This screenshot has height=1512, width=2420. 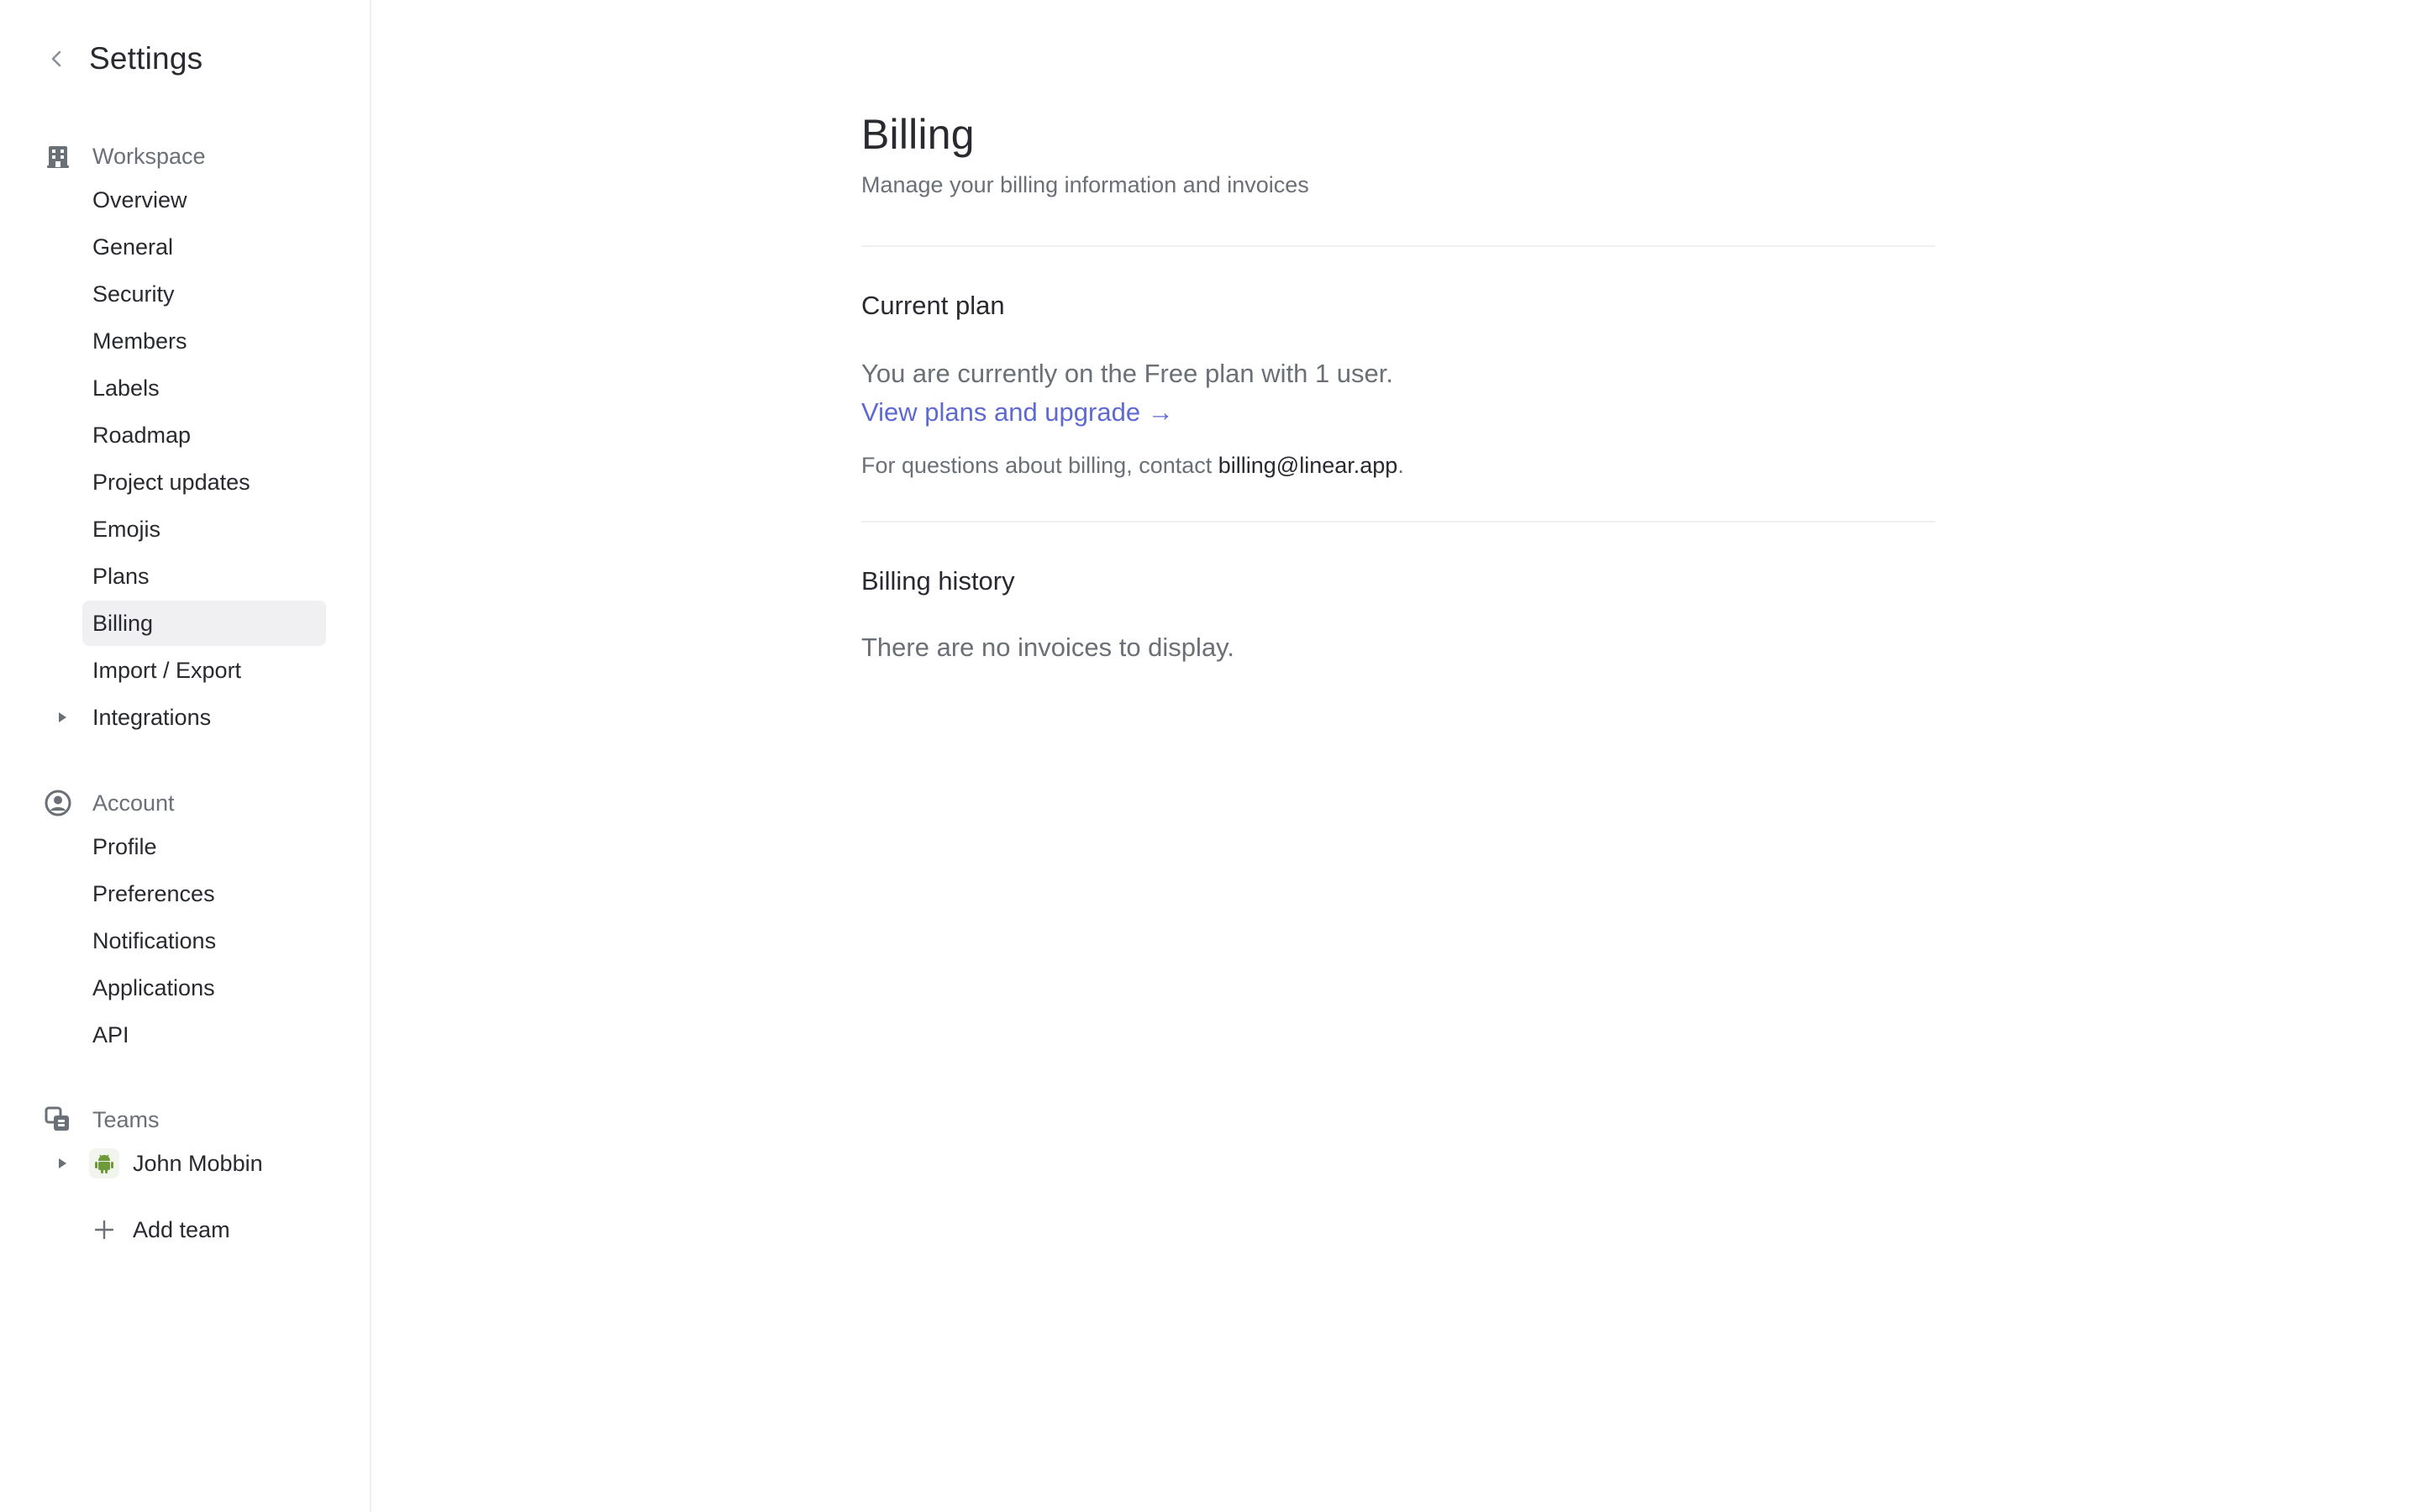 I want to click on sidebar-item-import-export: Import / Export, so click(x=204, y=670).